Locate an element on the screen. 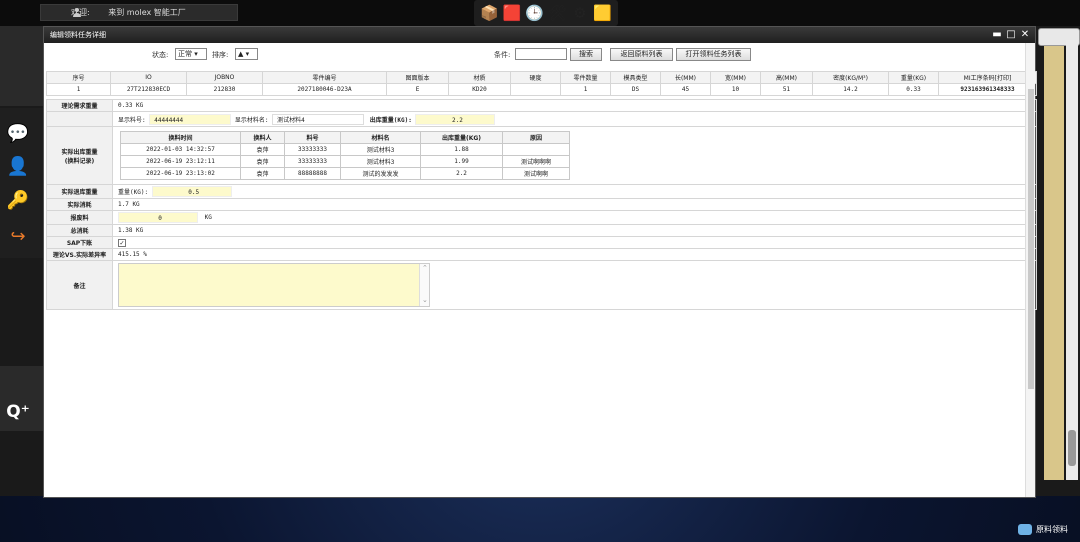  col-header: MI工序条码[打印] is located at coordinates (987, 77).